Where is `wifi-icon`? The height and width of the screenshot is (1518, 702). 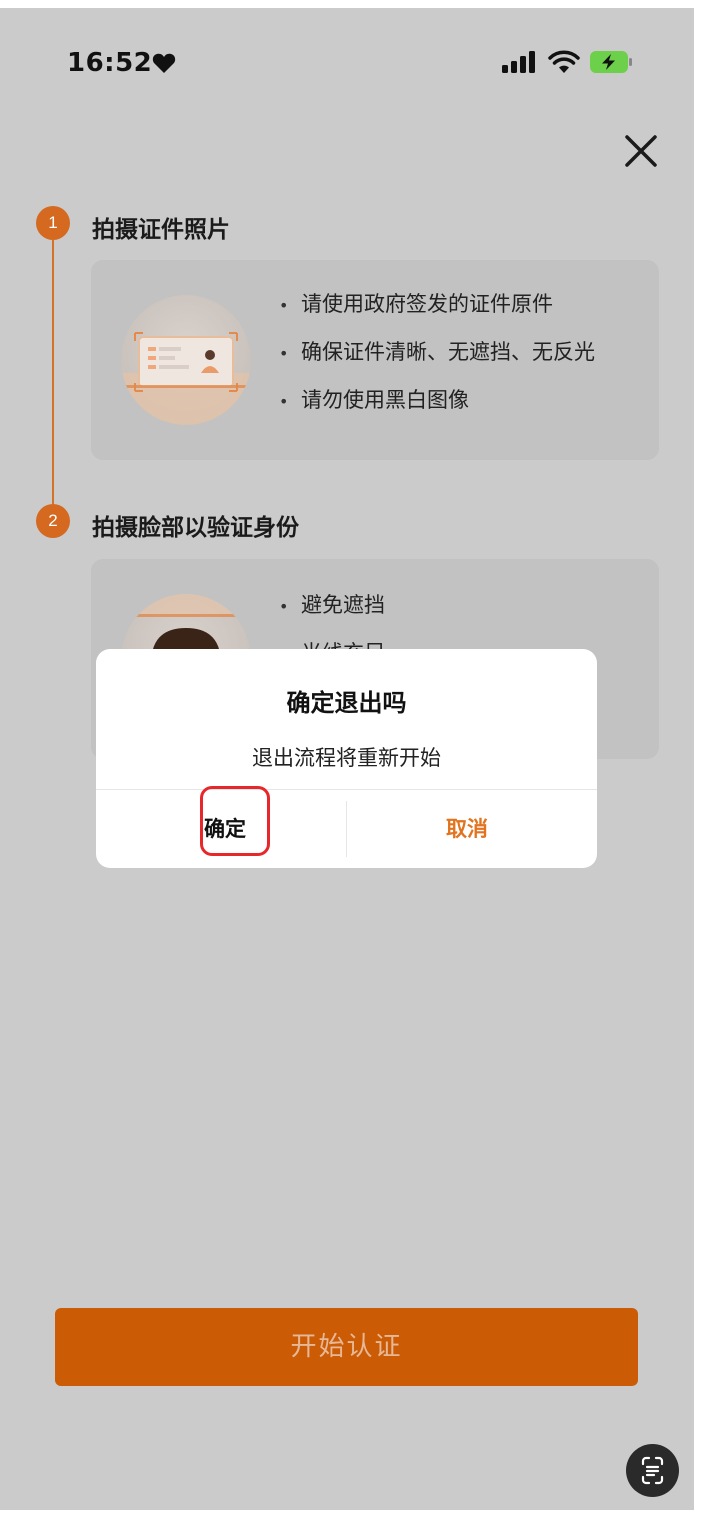 wifi-icon is located at coordinates (564, 61).